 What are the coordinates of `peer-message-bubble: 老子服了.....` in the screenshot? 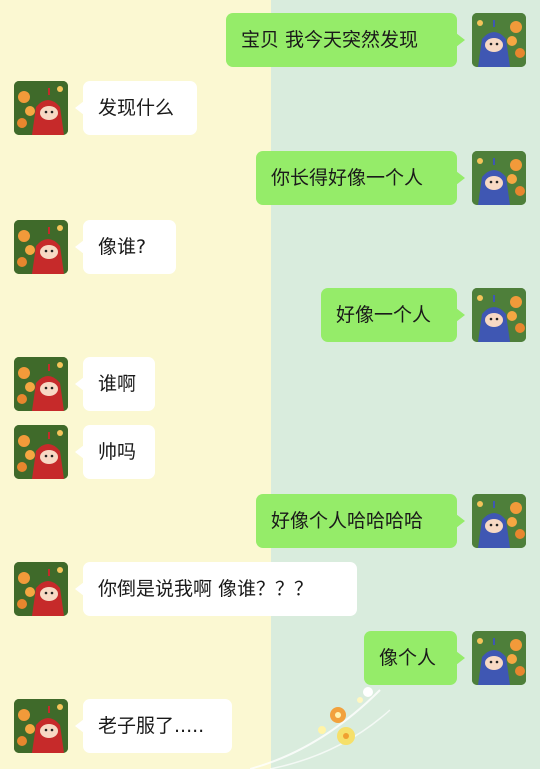 It's located at (153, 726).